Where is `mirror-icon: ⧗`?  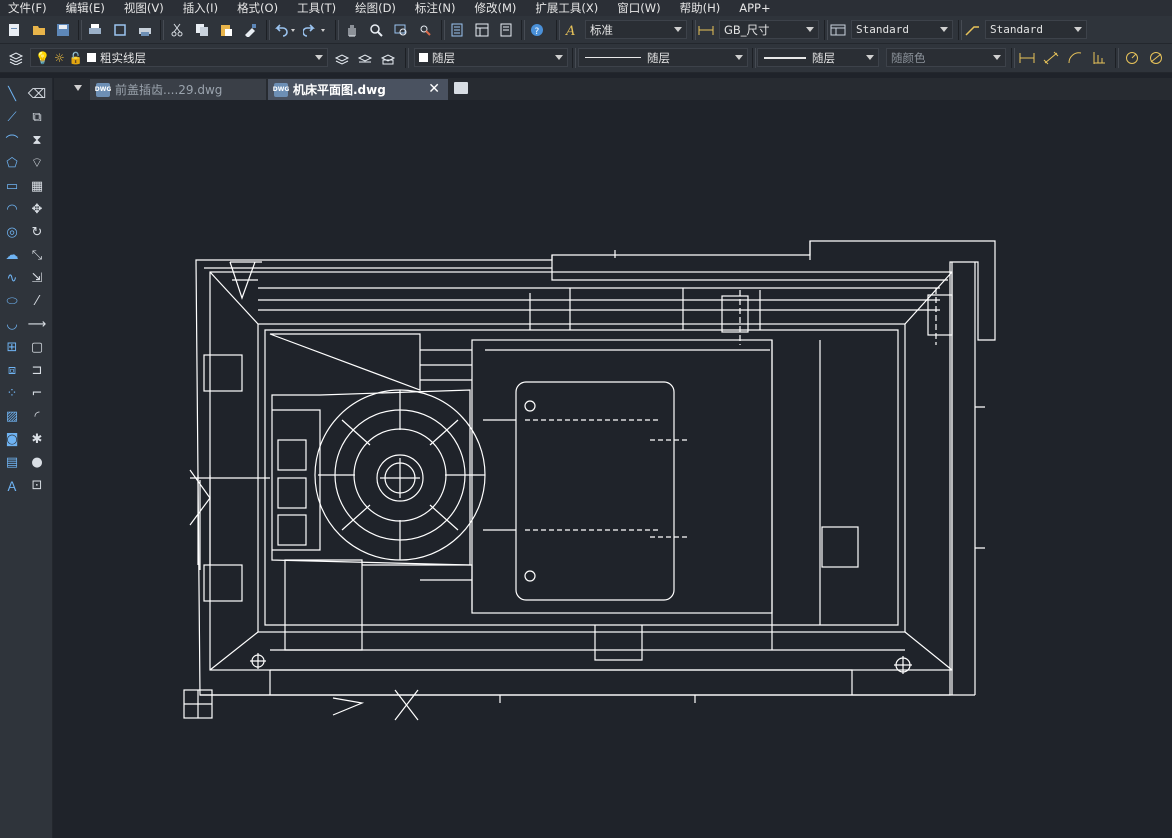 mirror-icon: ⧗ is located at coordinates (37, 140).